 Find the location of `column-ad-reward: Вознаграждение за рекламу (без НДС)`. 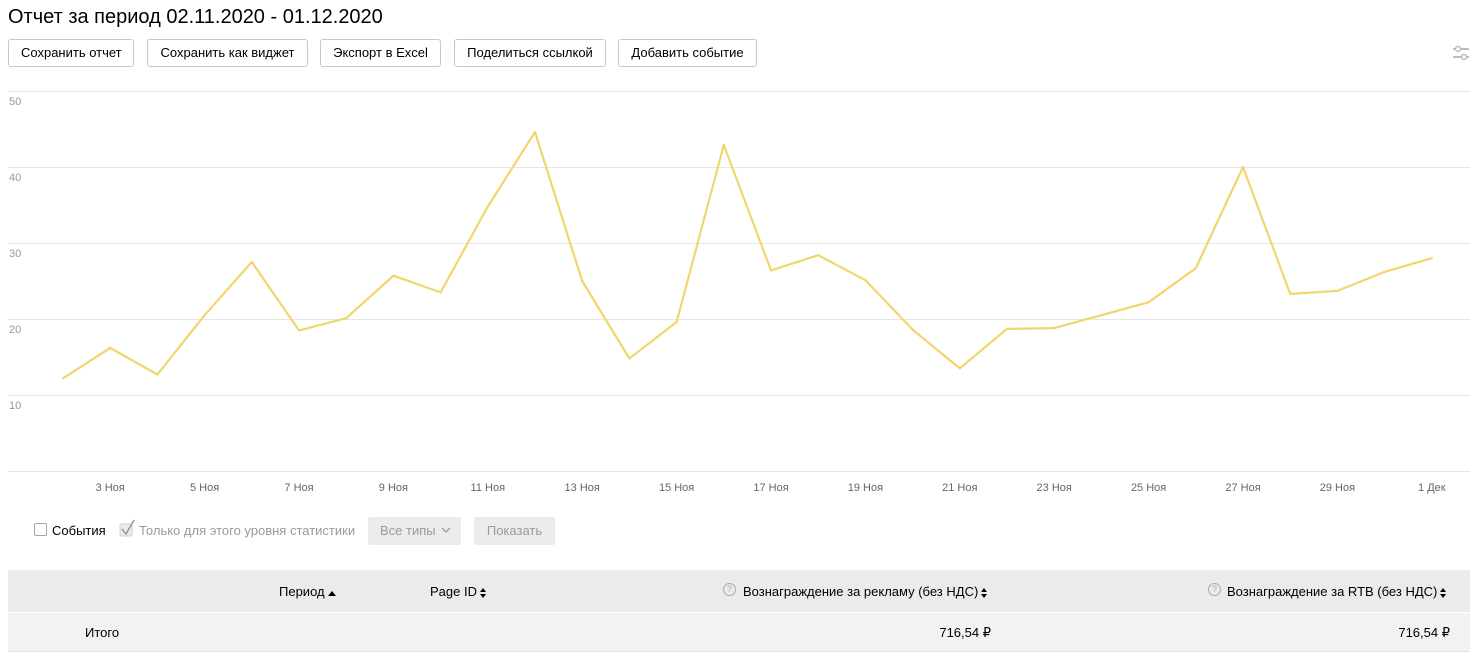

column-ad-reward: Вознаграждение за рекламу (без НДС) is located at coordinates (865, 591).